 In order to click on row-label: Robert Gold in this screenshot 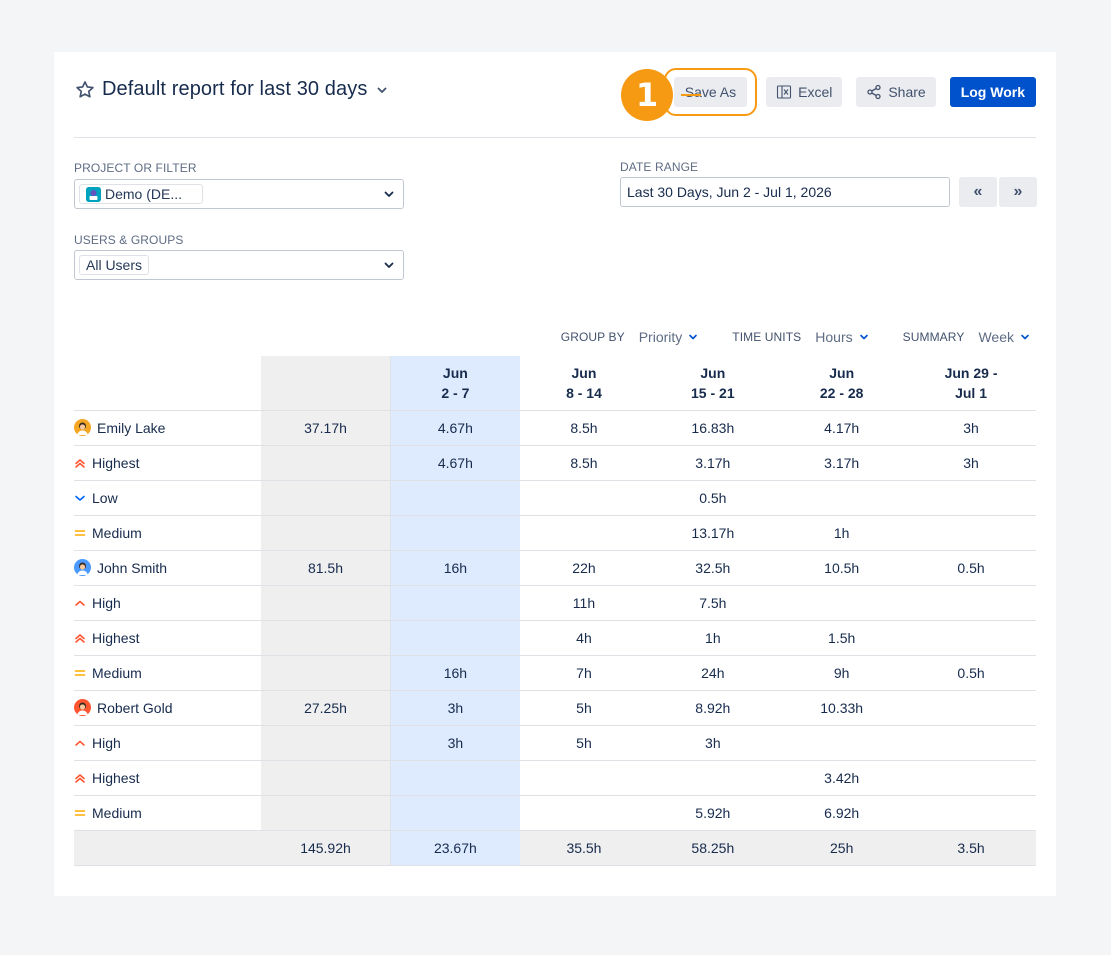, I will do `click(167, 707)`.